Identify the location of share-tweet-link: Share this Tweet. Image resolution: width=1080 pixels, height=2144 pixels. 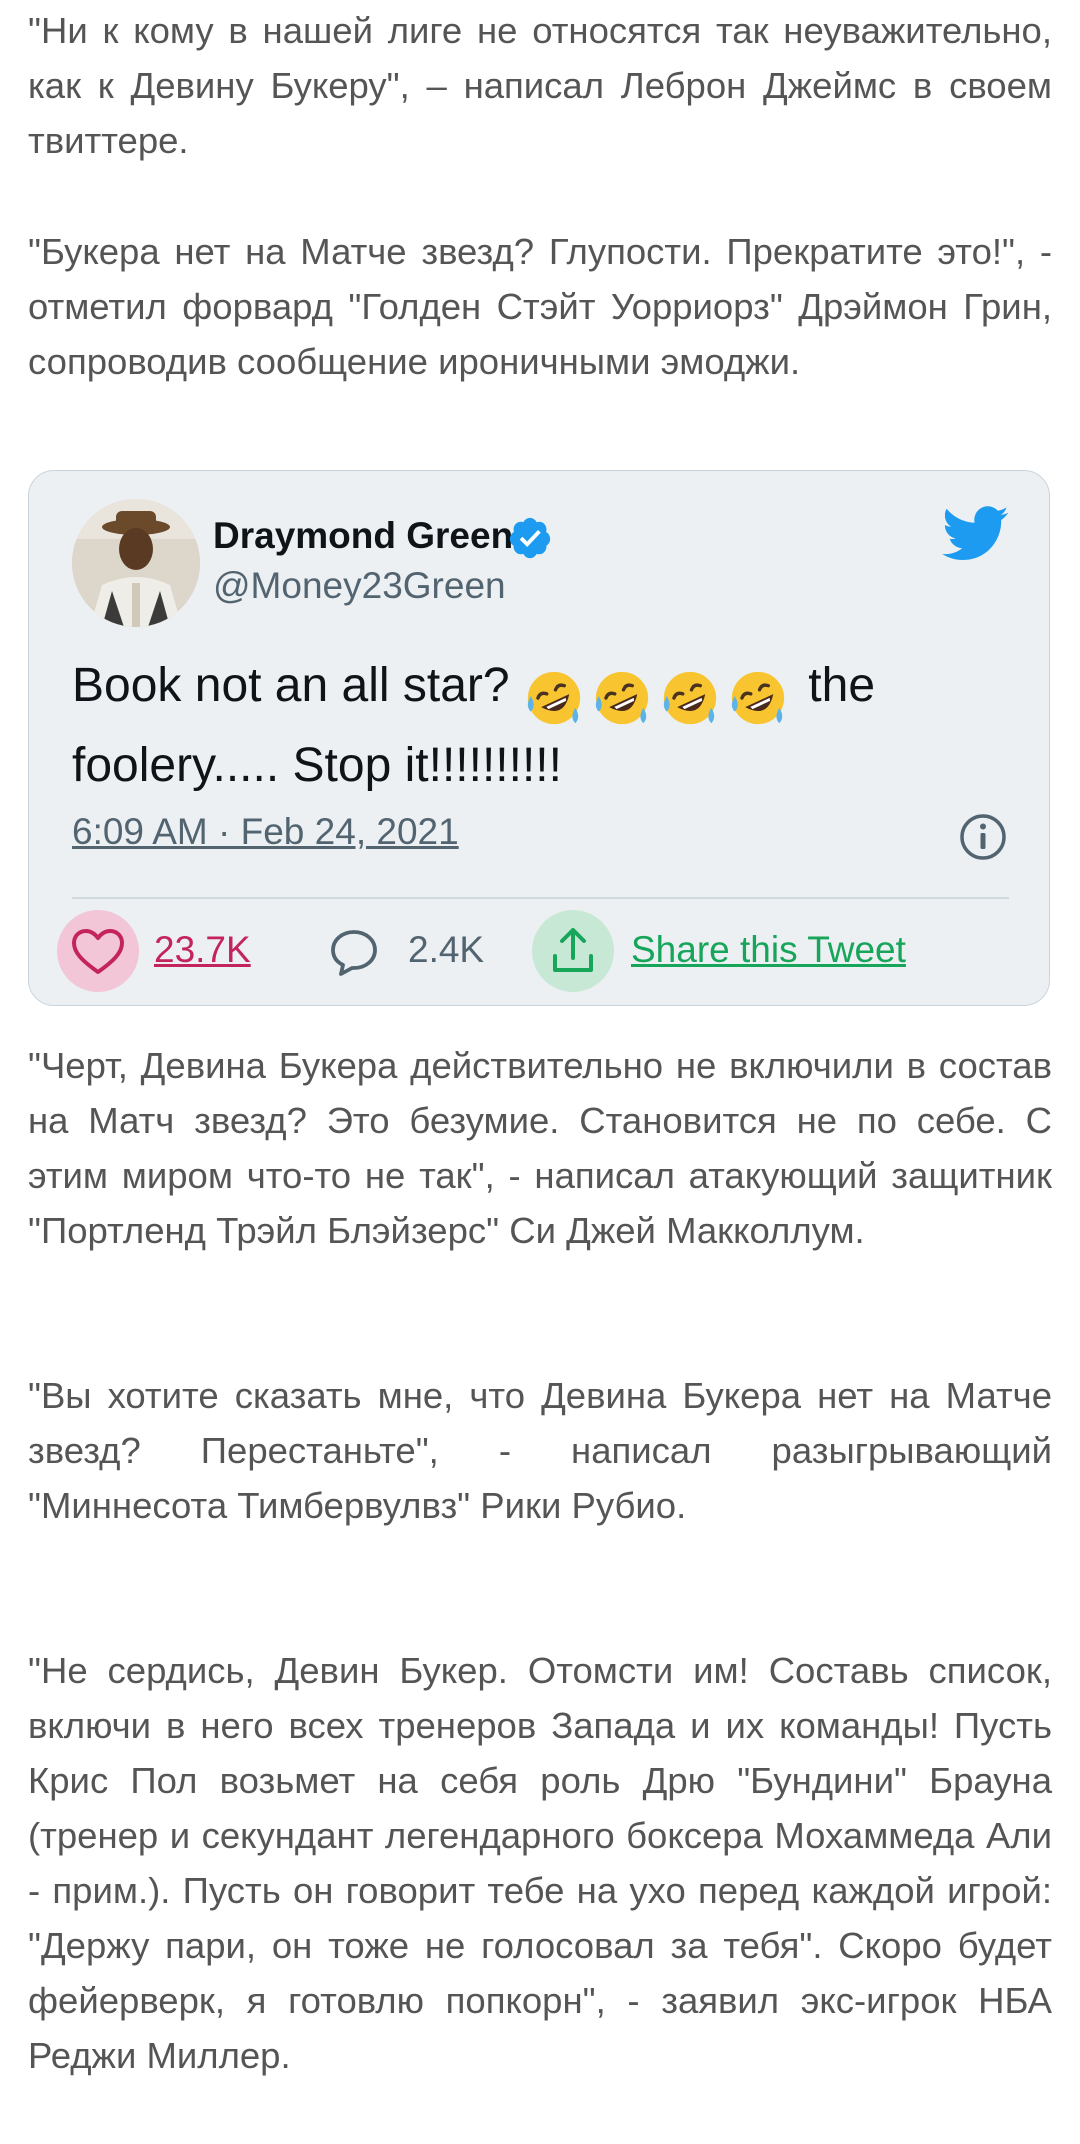
(768, 950).